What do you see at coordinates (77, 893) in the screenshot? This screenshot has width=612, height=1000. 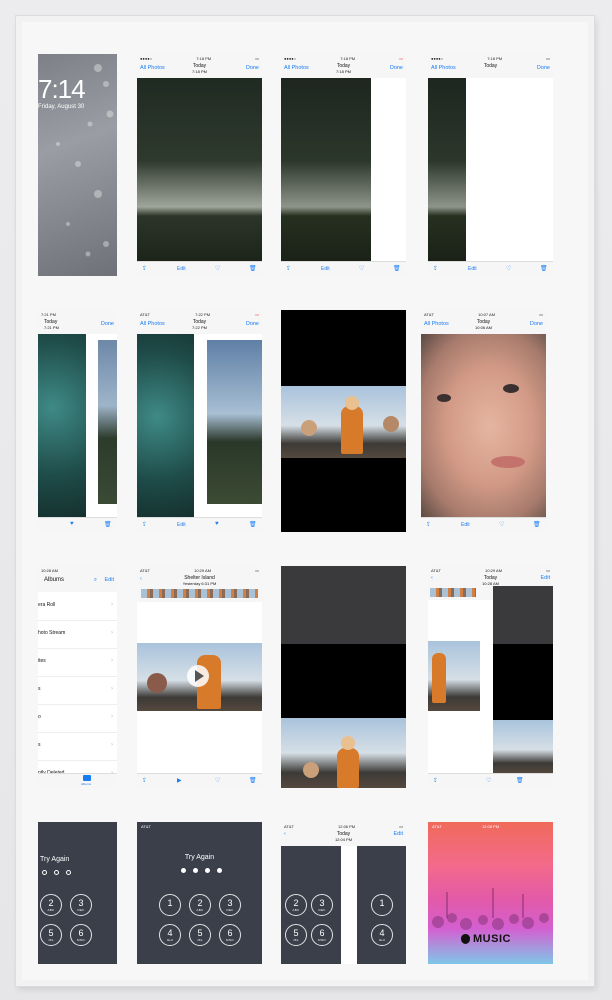 I see `passcode-shot-1: Try Again 2 ABC 3 DEF 5 JKL 6 MNO` at bounding box center [77, 893].